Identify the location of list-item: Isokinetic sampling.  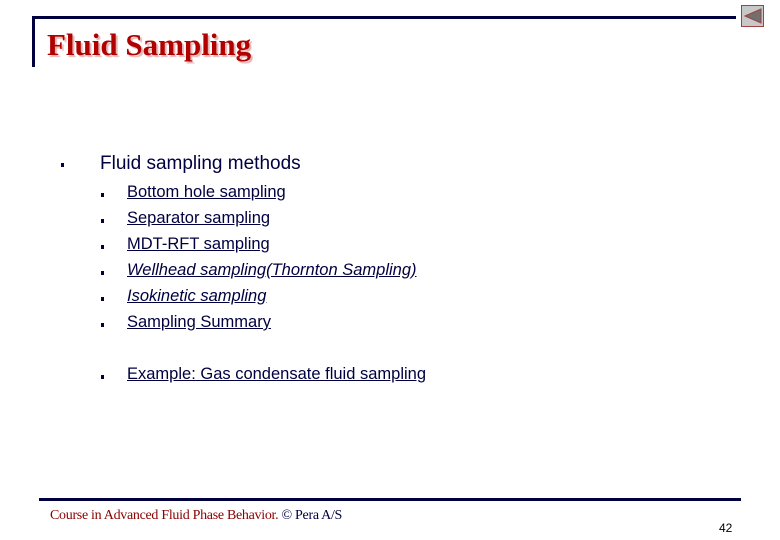
(390, 300).